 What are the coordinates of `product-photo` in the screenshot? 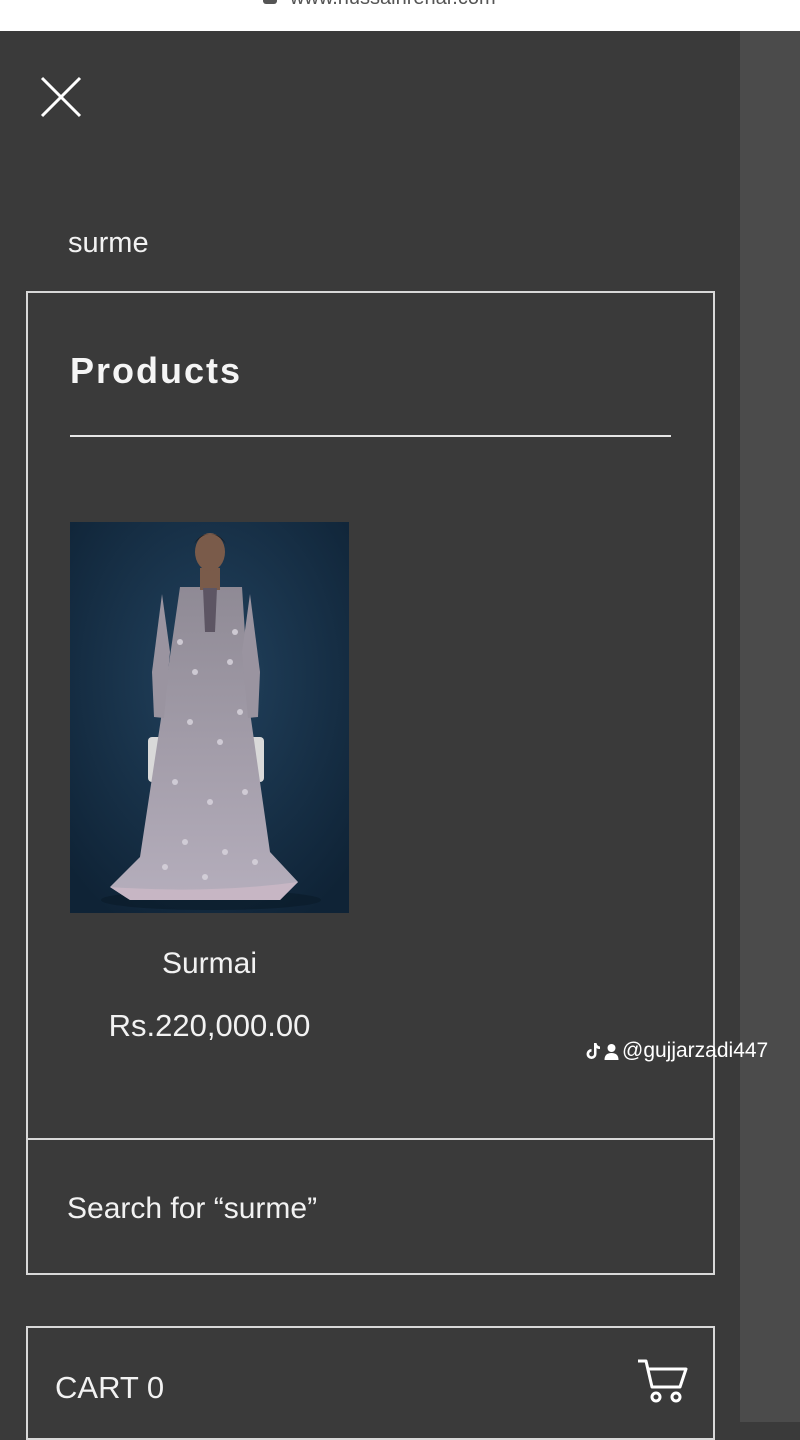 It's located at (209, 717).